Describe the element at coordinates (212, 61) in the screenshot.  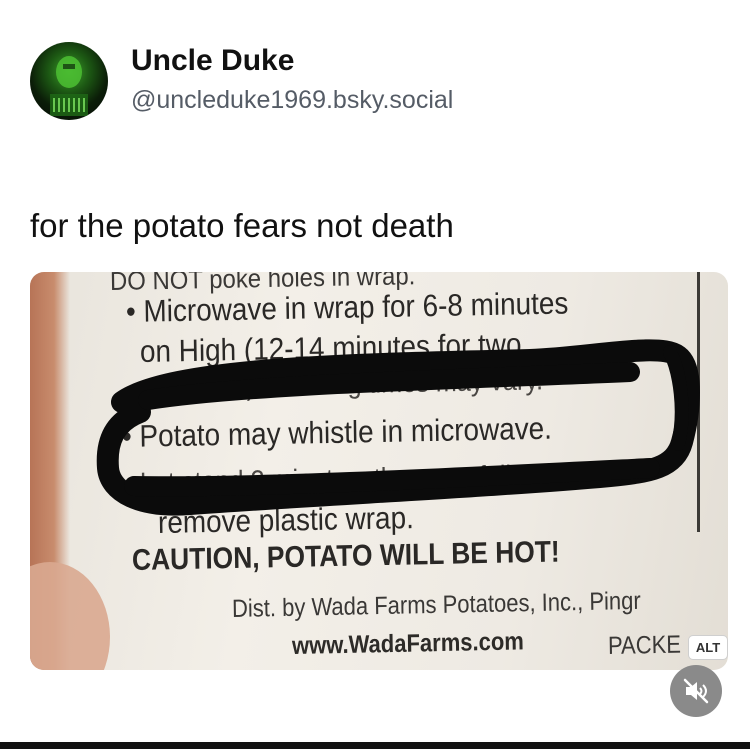
I see `author-display-name: Uncle Duke` at that location.